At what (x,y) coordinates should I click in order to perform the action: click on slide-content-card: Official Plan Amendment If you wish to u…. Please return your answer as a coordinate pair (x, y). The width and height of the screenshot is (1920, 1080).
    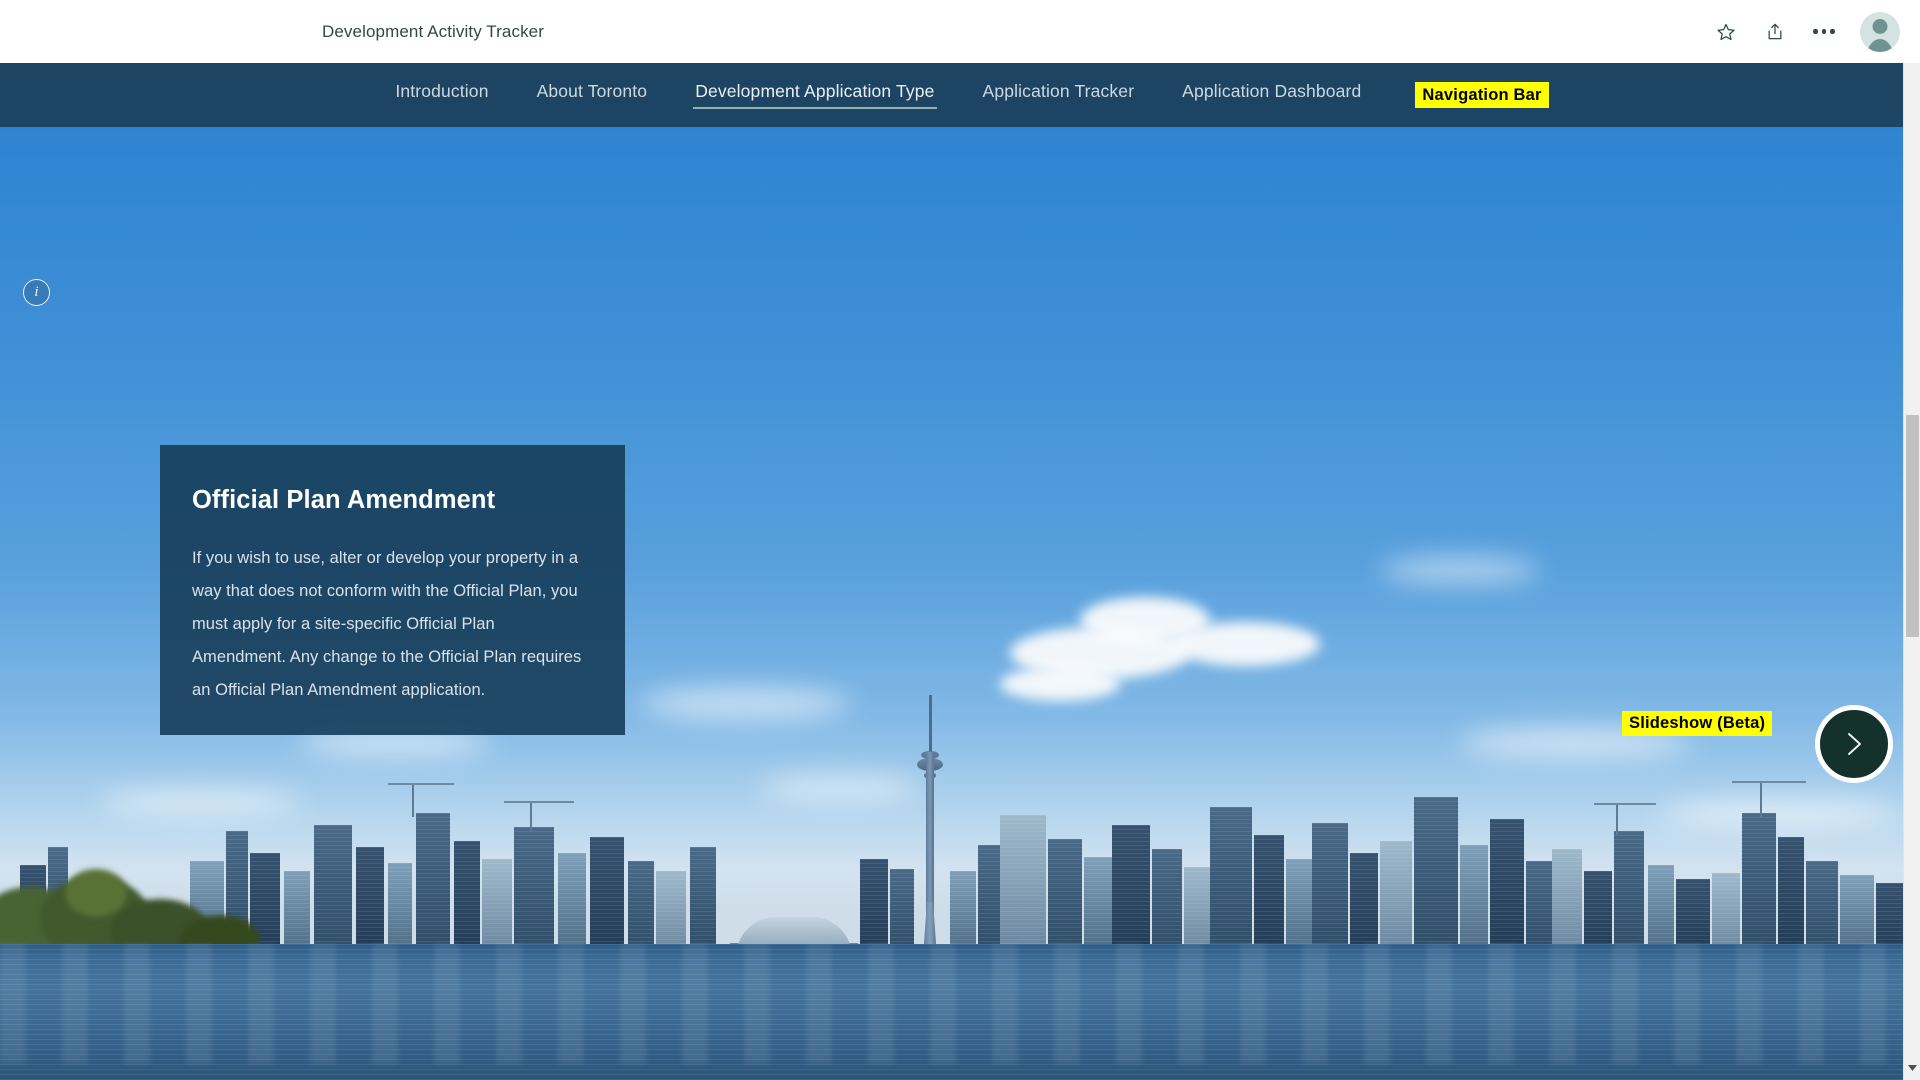
    Looking at the image, I should click on (392, 590).